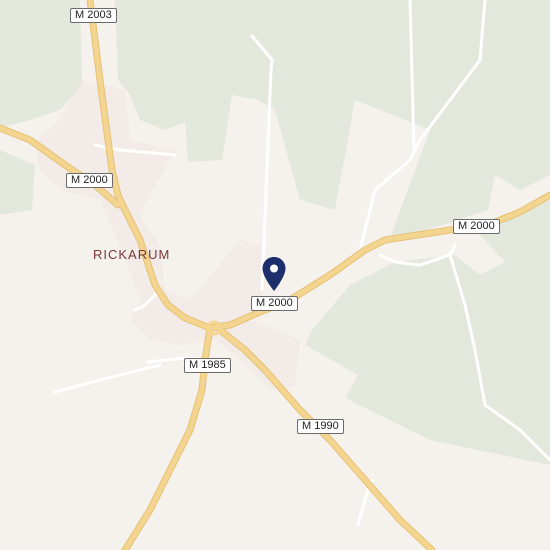  Describe the element at coordinates (320, 426) in the screenshot. I see `road-label-m1990: M 1990` at that location.